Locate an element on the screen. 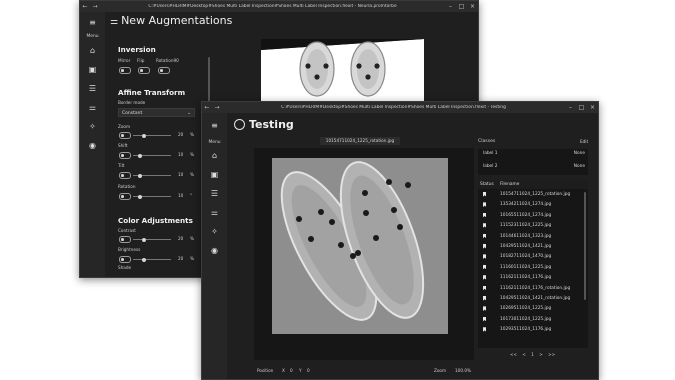  shift-slider is located at coordinates (152, 155).